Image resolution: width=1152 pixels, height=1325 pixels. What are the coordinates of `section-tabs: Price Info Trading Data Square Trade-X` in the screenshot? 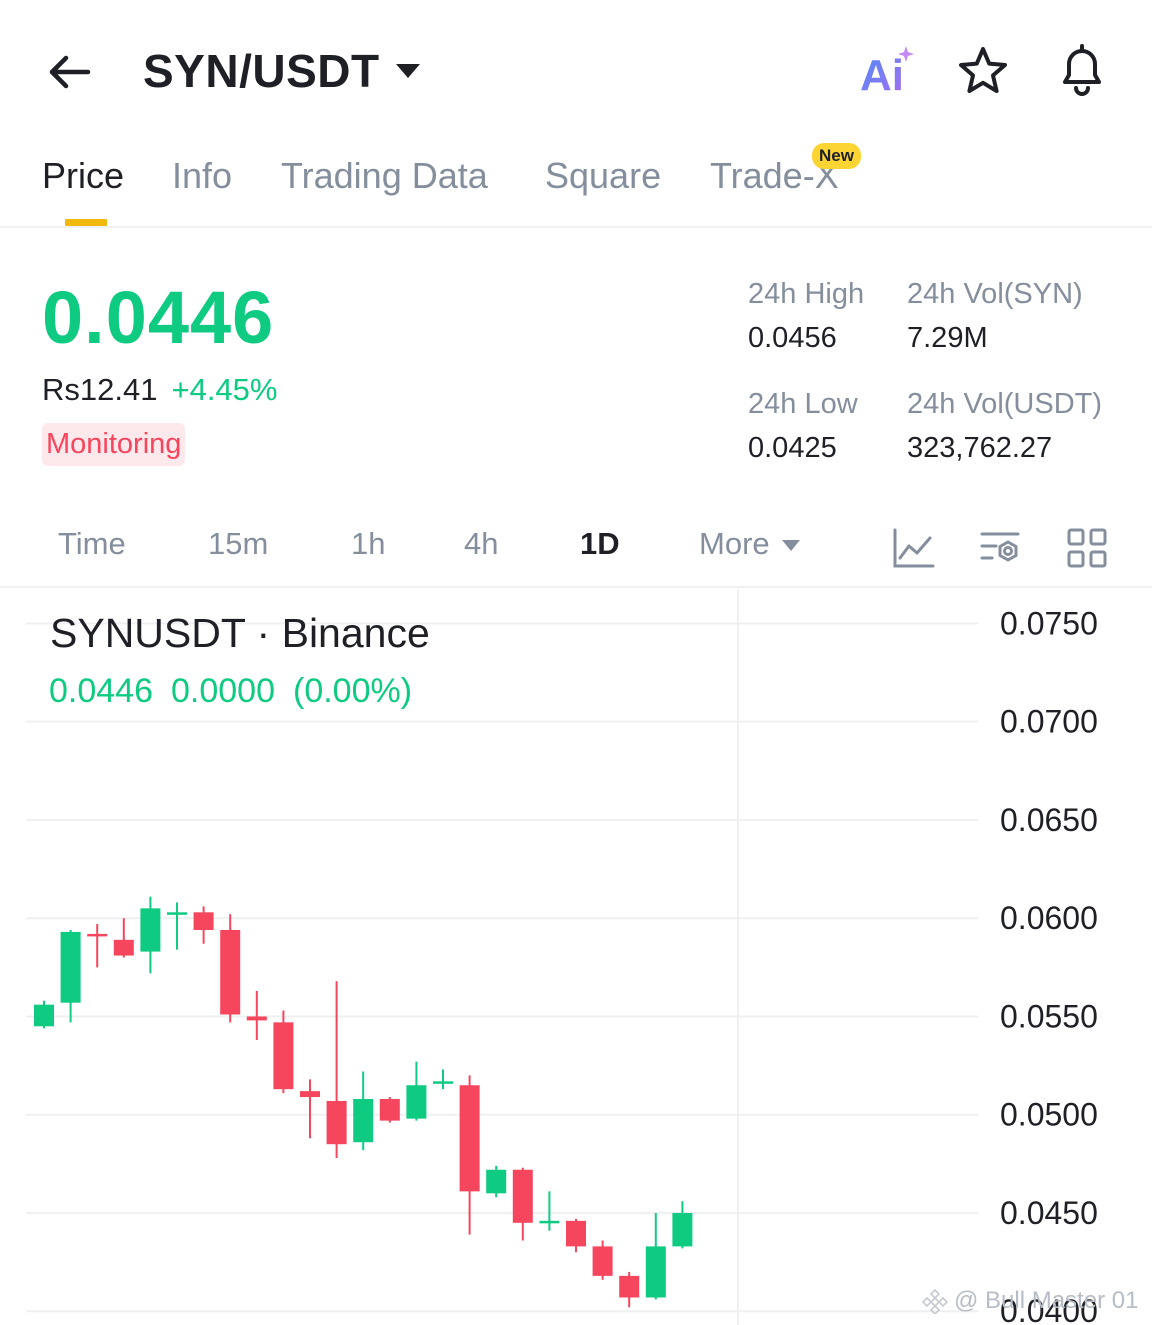 It's located at (576, 189).